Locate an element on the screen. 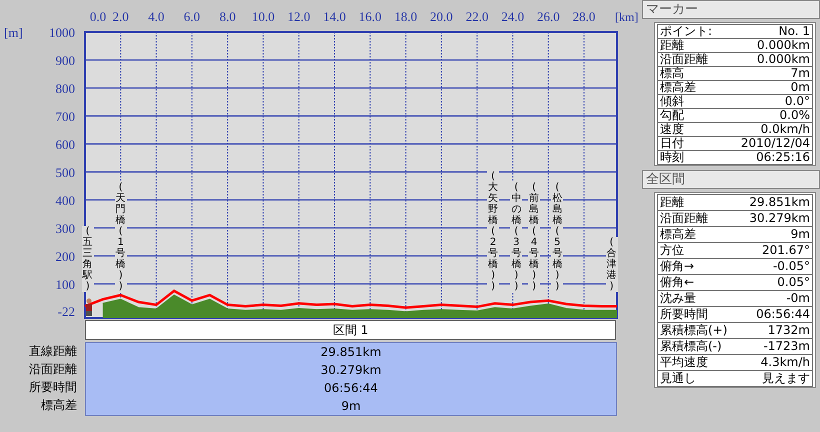 The width and height of the screenshot is (820, 432). property-label: 標高 is located at coordinates (672, 73).